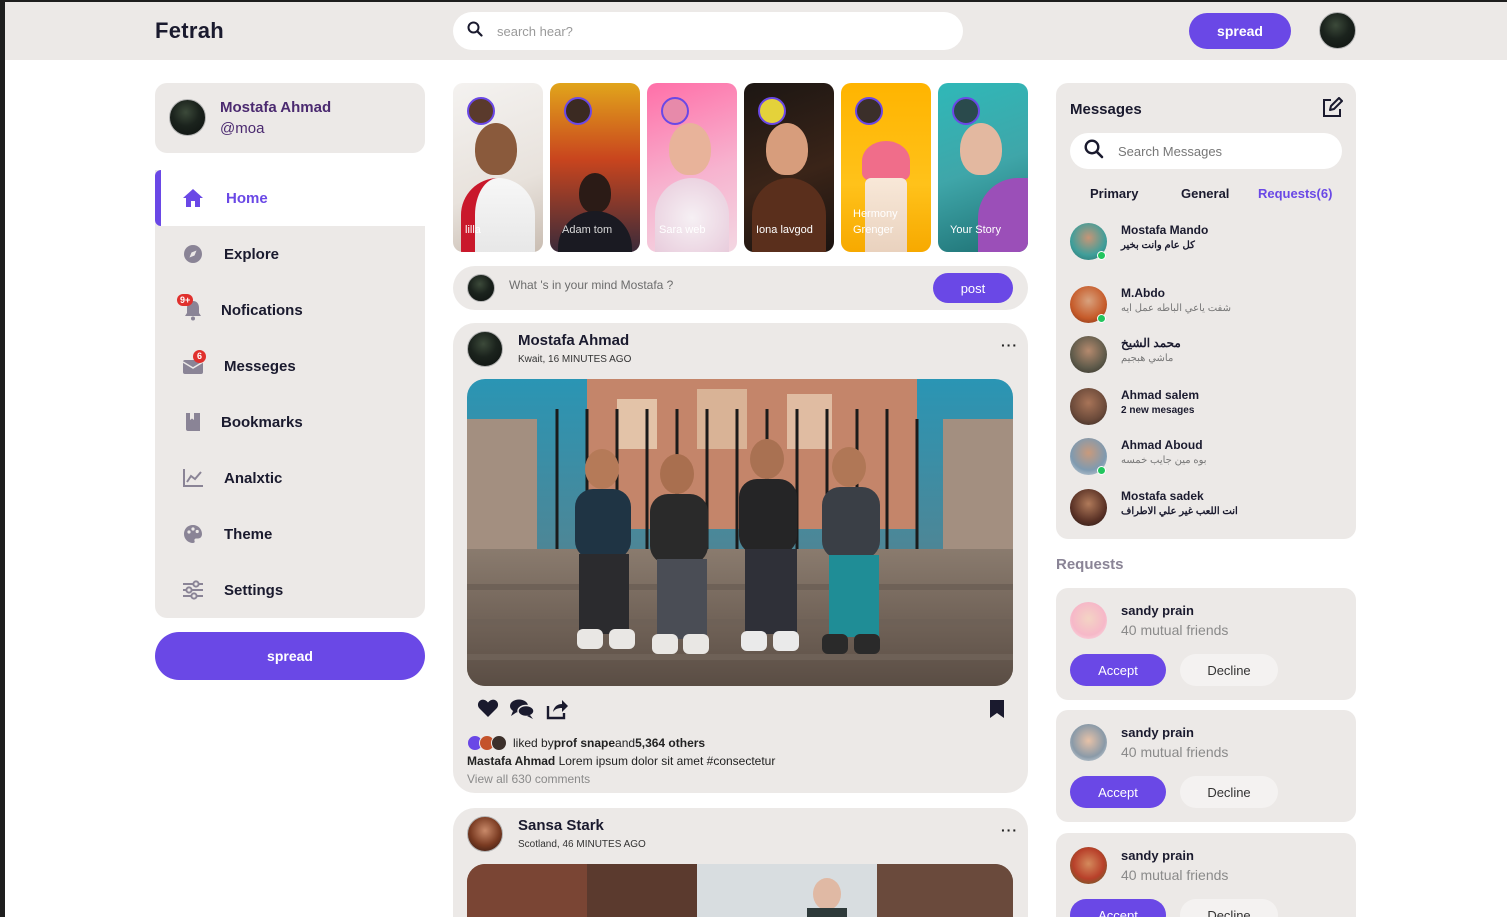 Image resolution: width=1507 pixels, height=917 pixels. What do you see at coordinates (1295, 193) in the screenshot?
I see `tab-requests: Requests(6)` at bounding box center [1295, 193].